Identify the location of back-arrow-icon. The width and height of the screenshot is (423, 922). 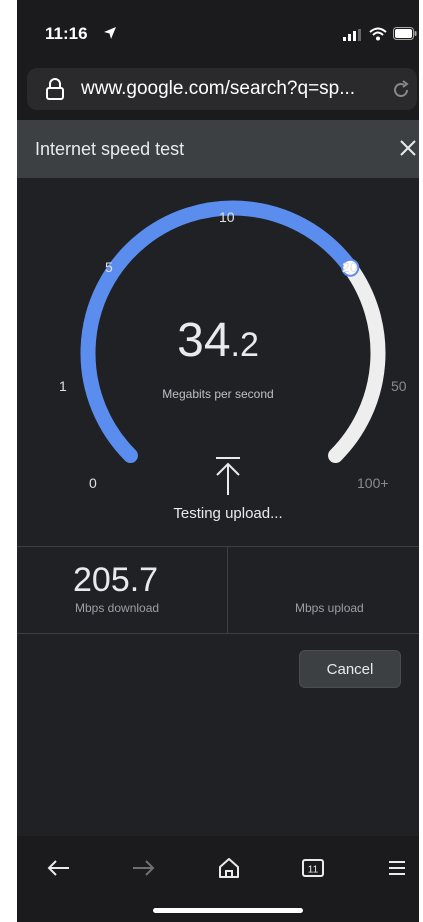
(59, 868).